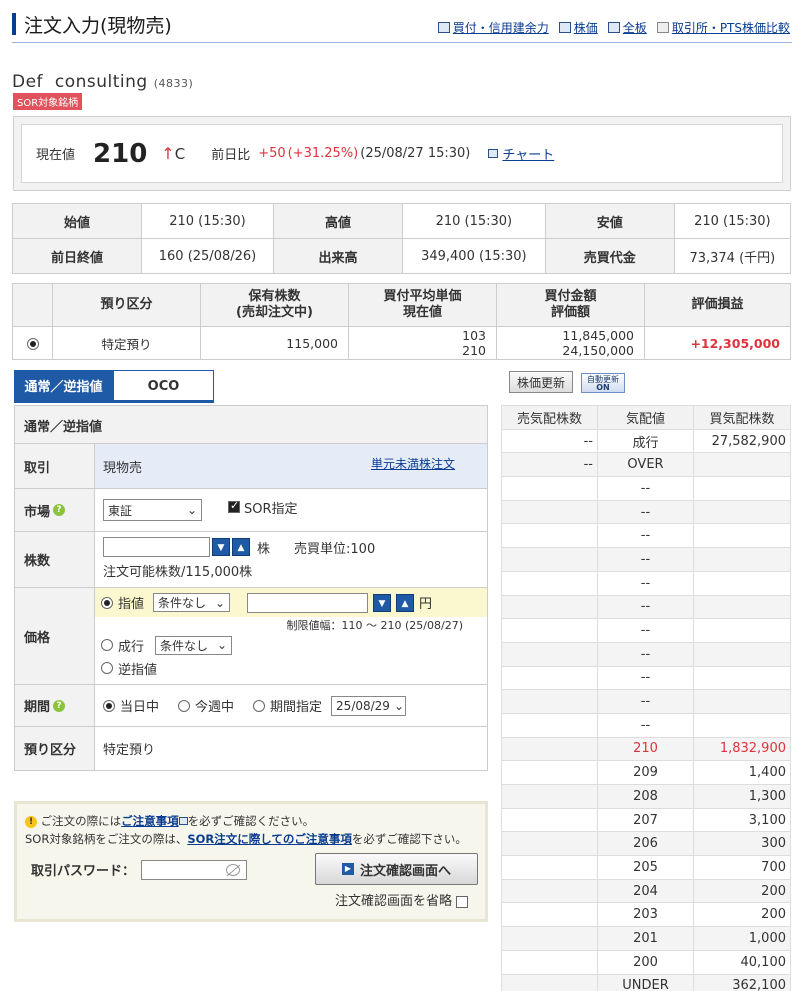 The width and height of the screenshot is (805, 991). What do you see at coordinates (107, 645) in the screenshot?
I see `market-order-radio` at bounding box center [107, 645].